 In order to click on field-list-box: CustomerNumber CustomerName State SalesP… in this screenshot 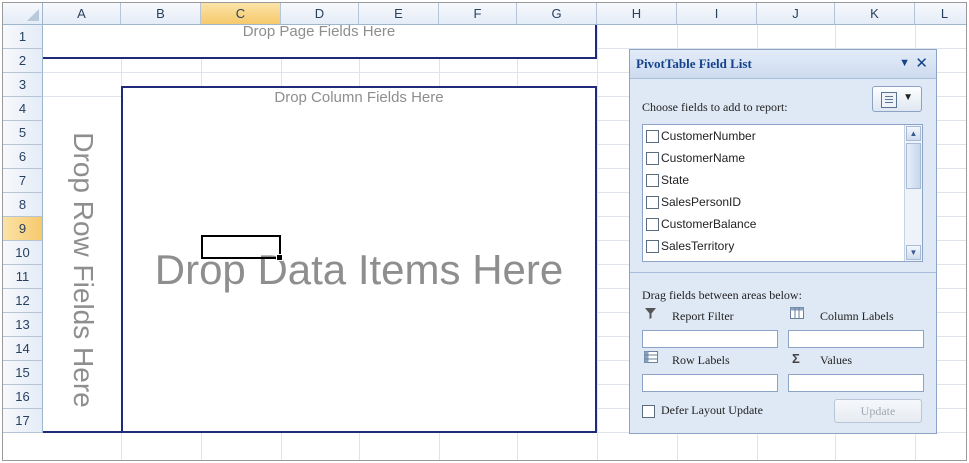, I will do `click(782, 193)`.